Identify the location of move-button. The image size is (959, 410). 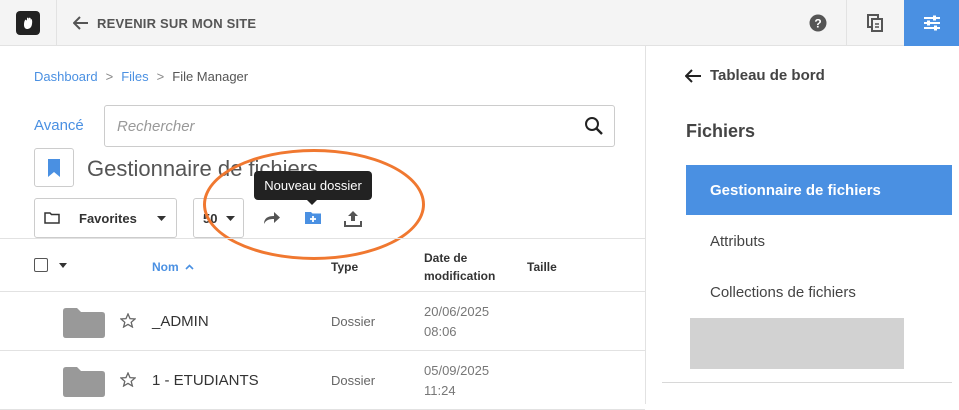
(272, 218).